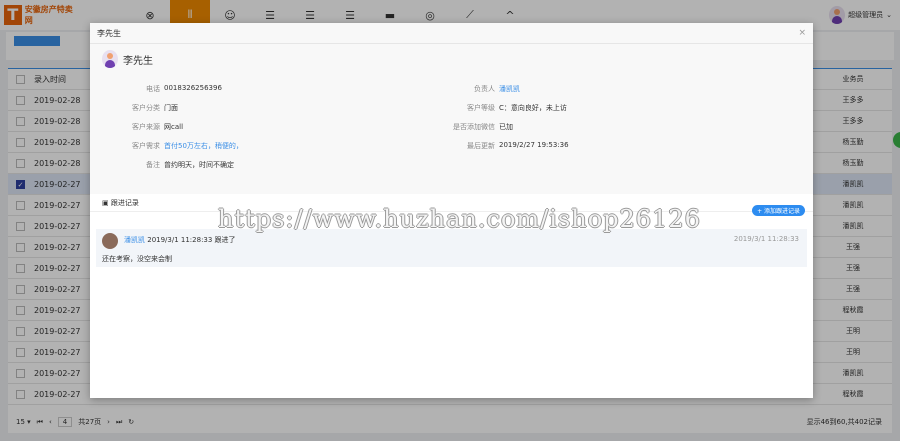 This screenshot has height=441, width=900. Describe the element at coordinates (459, 219) in the screenshot. I see `watermark: https://www.huzhan.com/ishop26126` at that location.